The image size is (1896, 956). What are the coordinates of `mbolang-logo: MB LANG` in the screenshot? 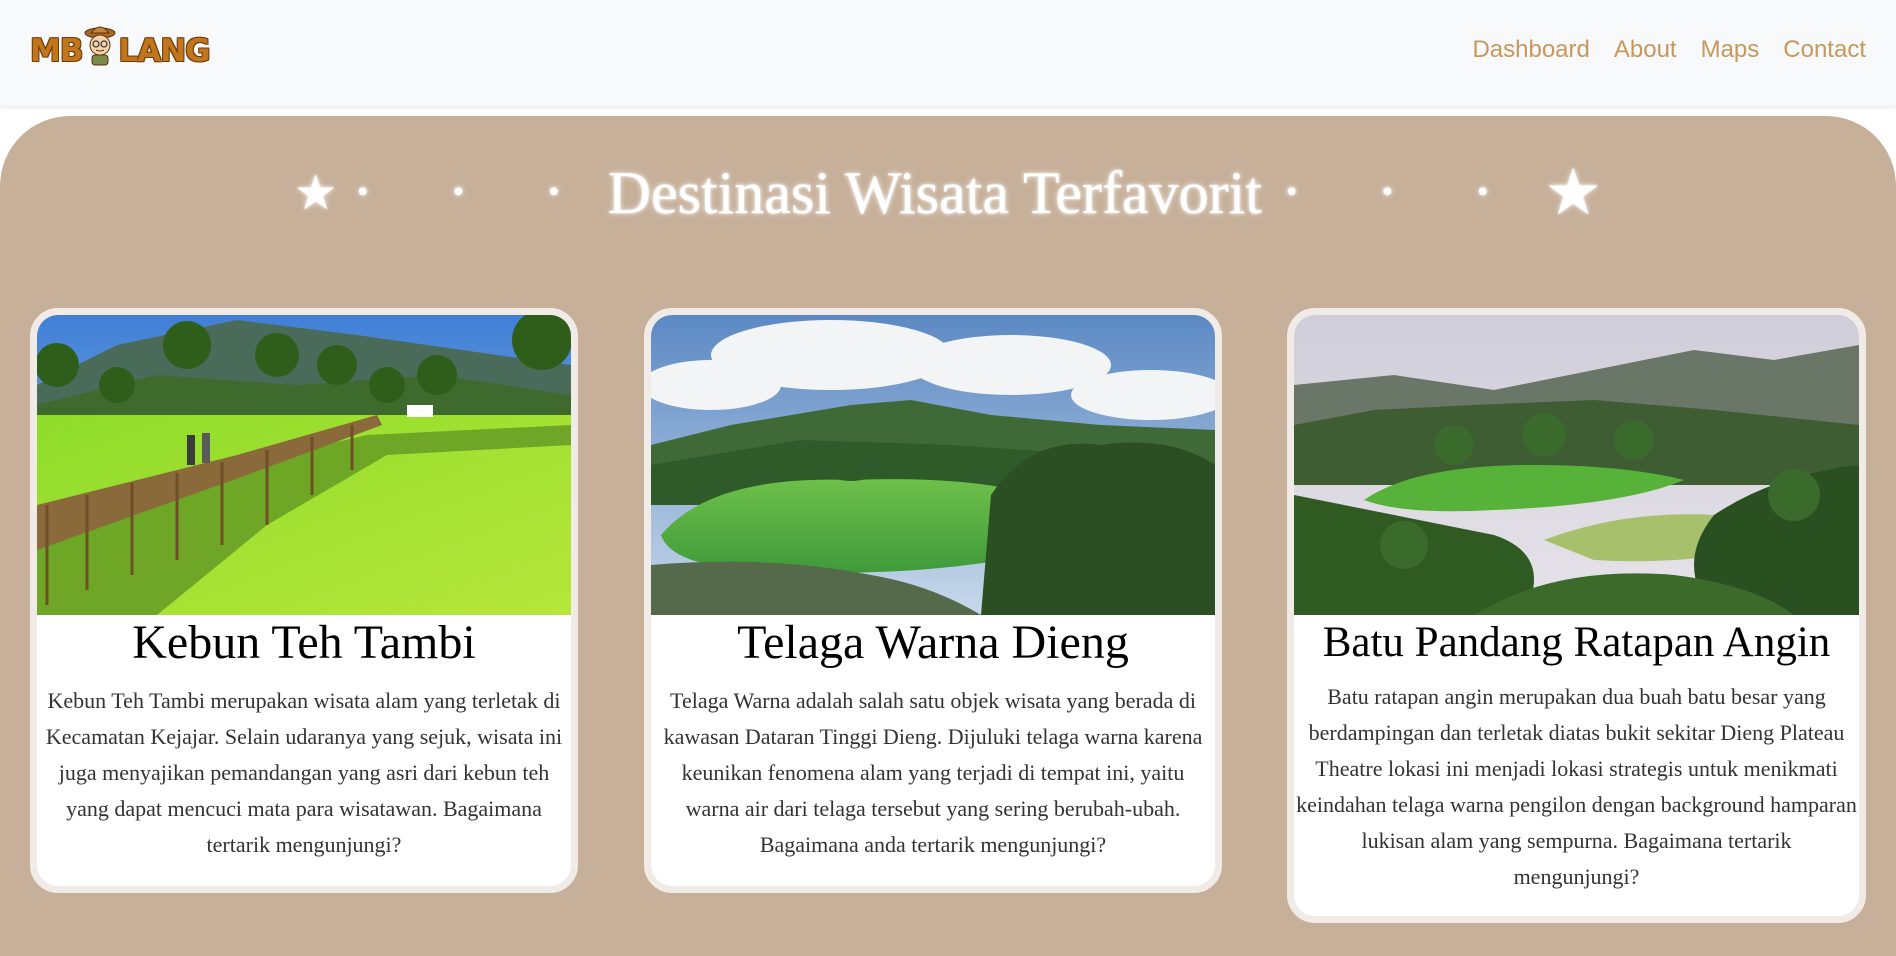 It's located at (132, 51).